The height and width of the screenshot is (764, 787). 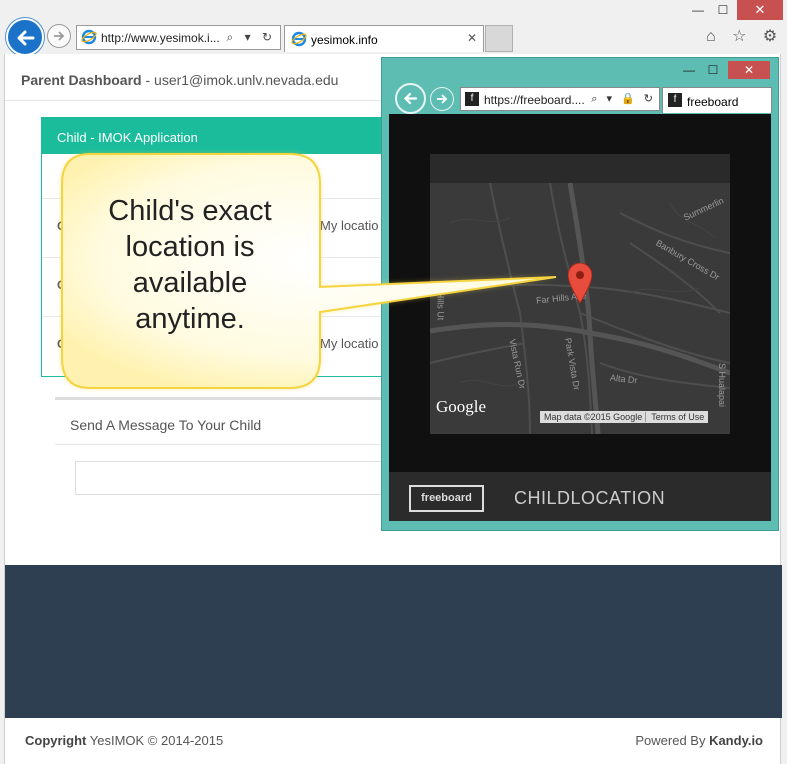 I want to click on popup-forward-button, so click(x=442, y=99).